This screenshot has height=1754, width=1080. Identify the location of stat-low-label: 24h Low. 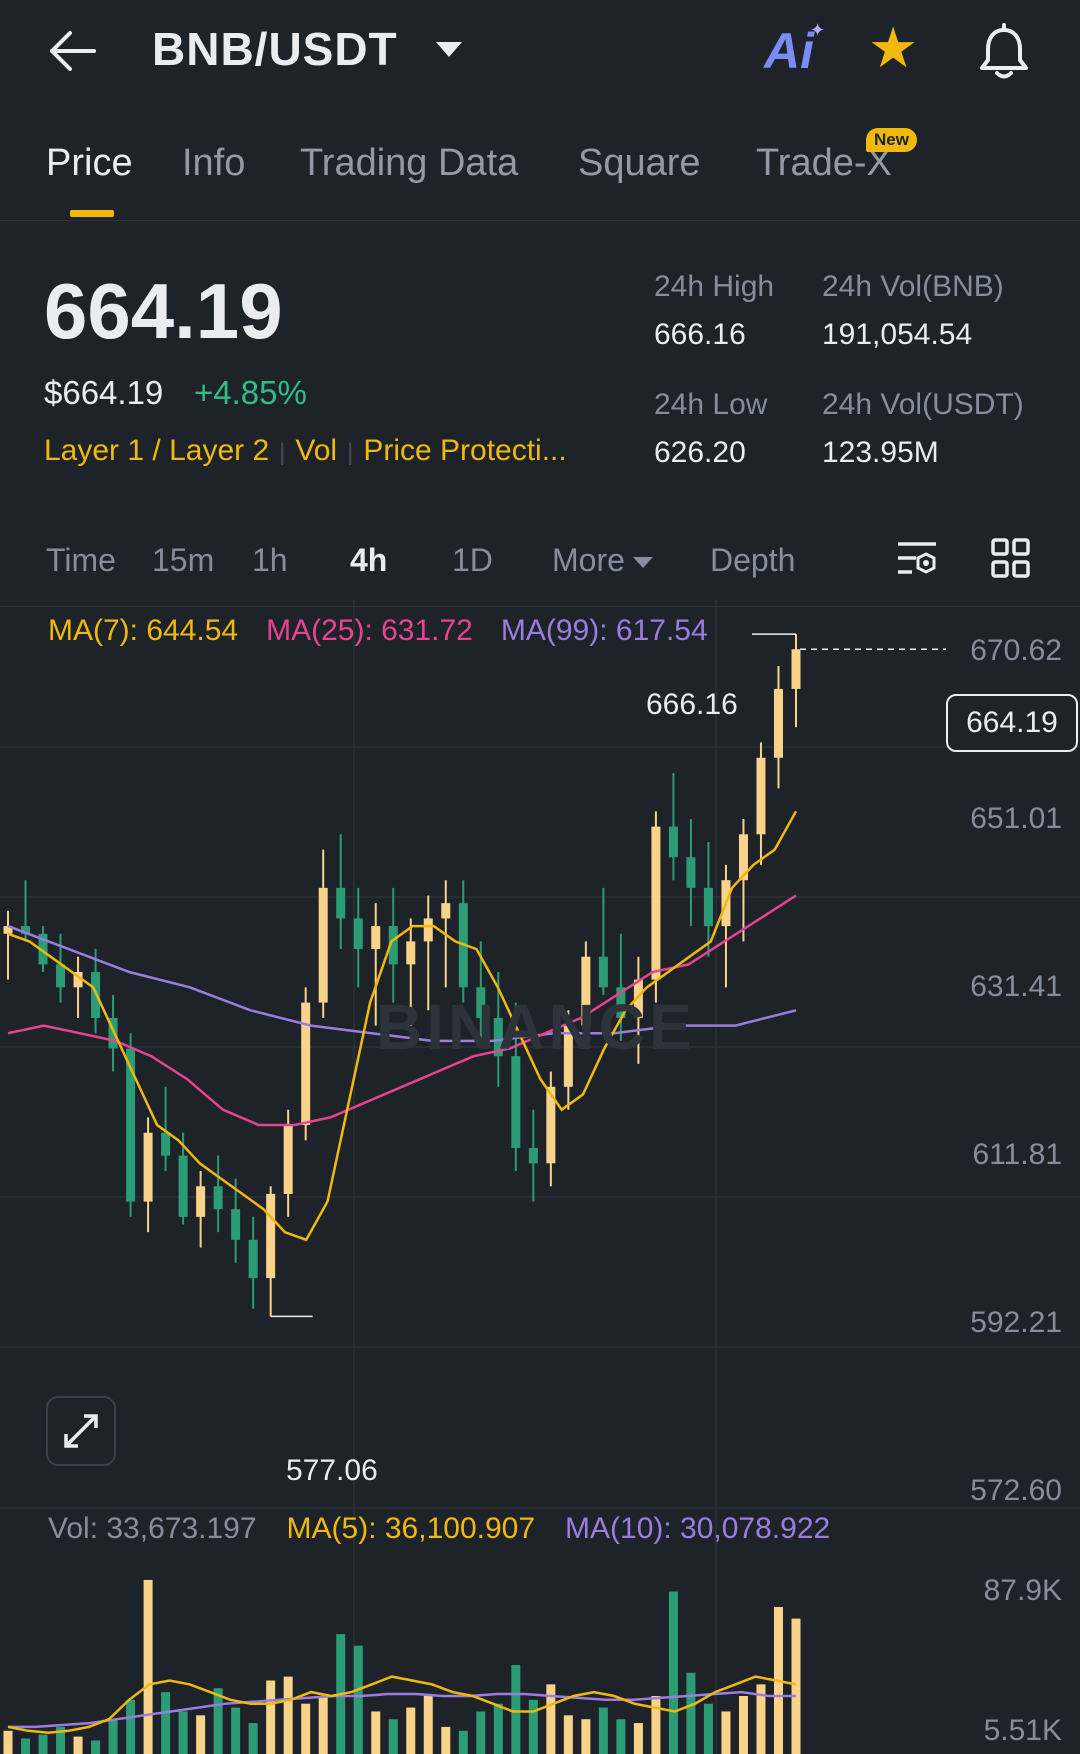
(711, 404).